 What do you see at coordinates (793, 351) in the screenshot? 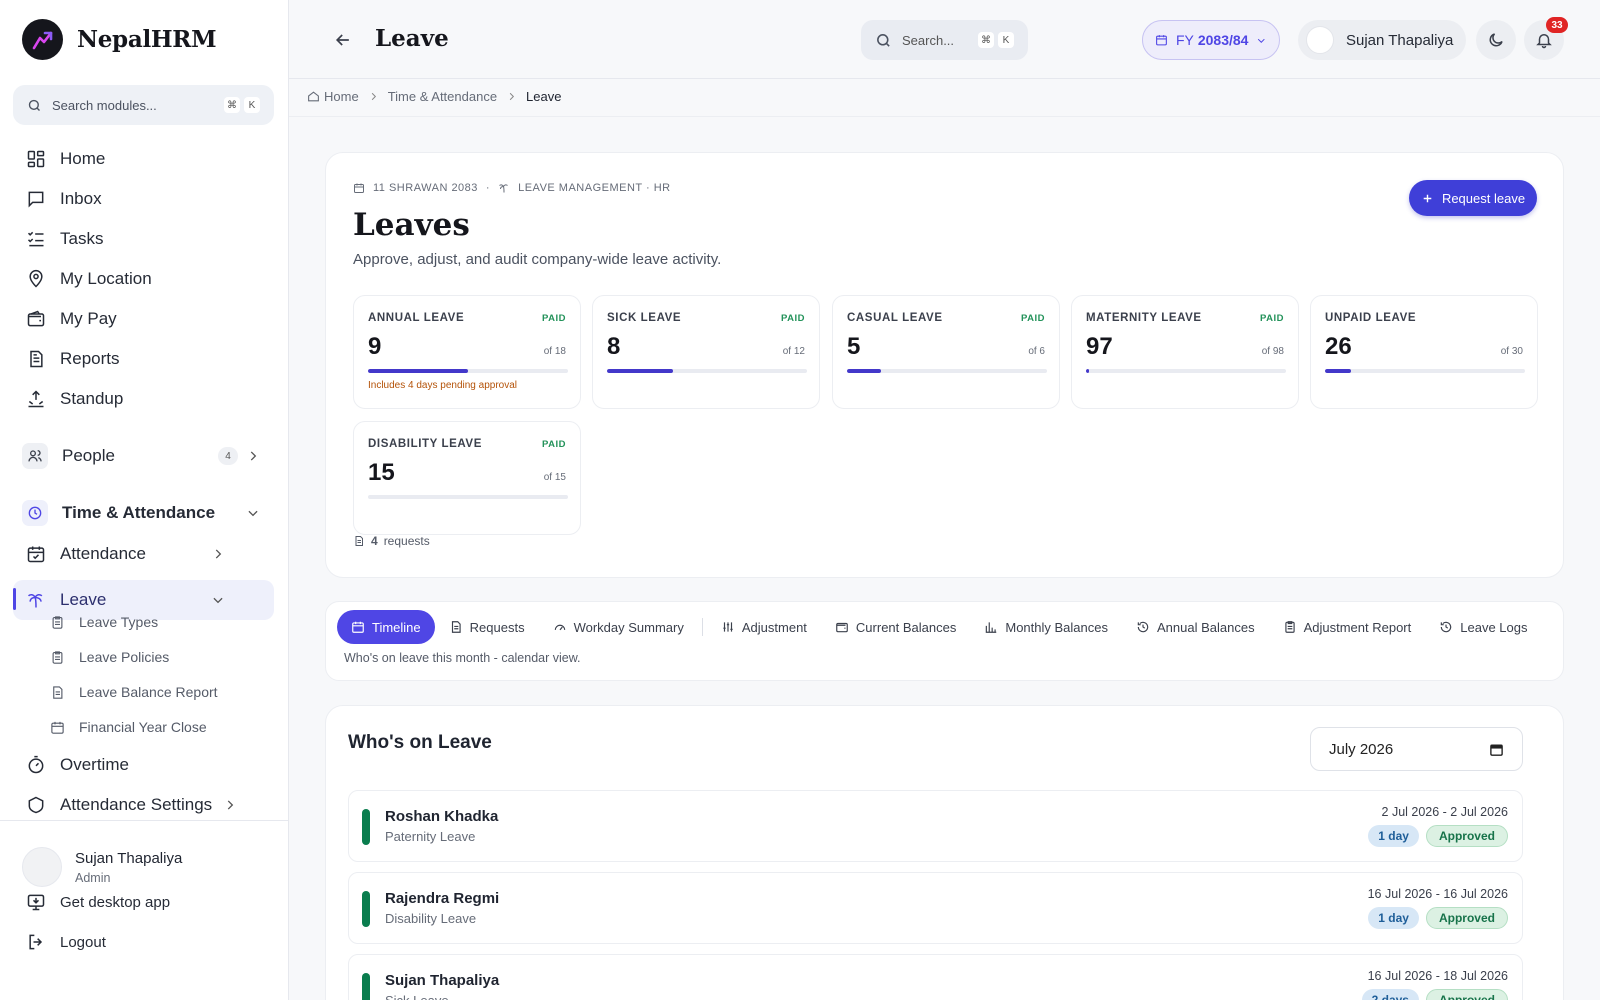
I see `leave-balance-total: of 12` at bounding box center [793, 351].